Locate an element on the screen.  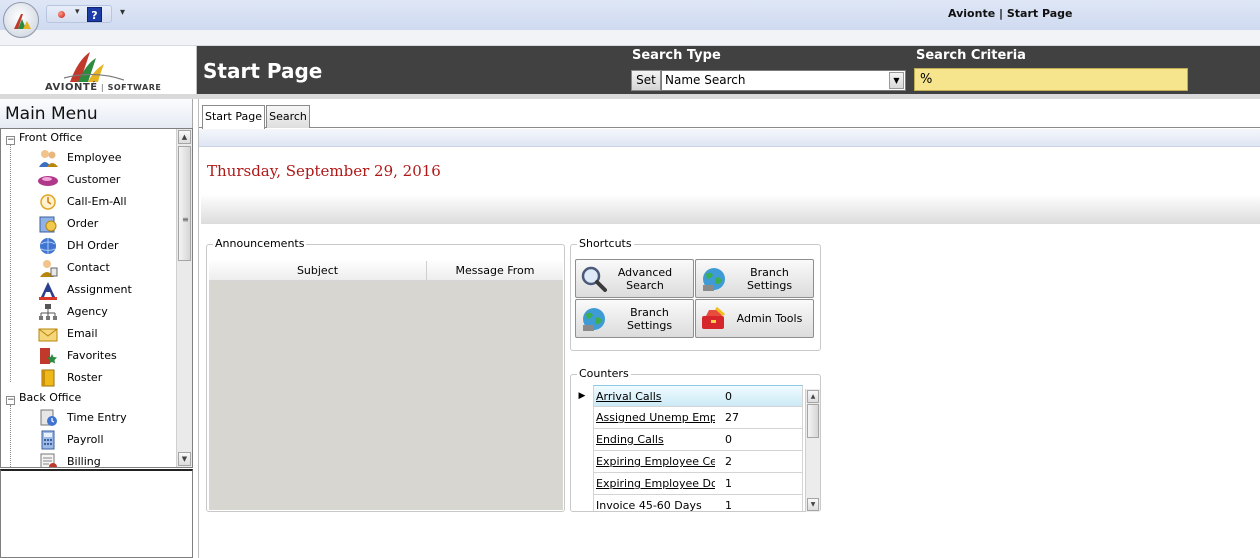
employee-icon is located at coordinates (48, 158).